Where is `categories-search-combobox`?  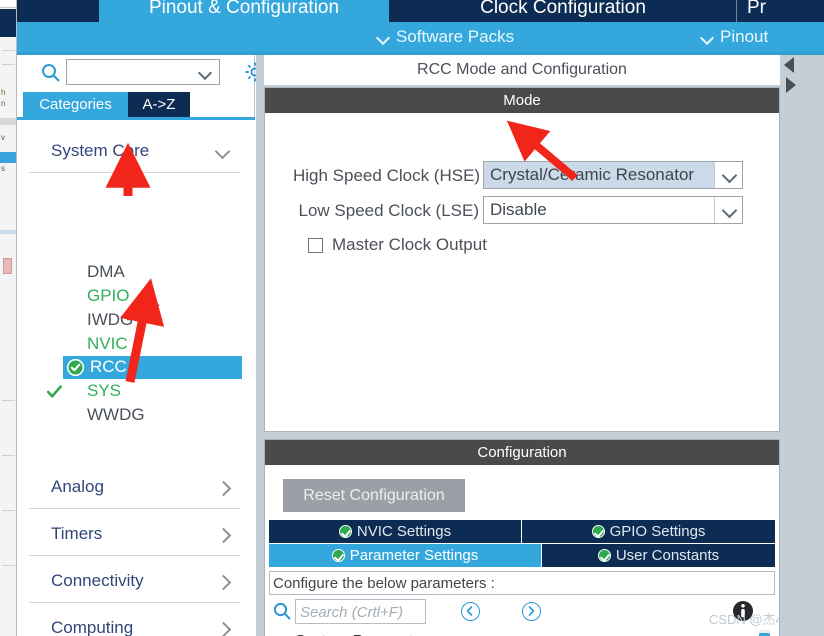 categories-search-combobox is located at coordinates (143, 72).